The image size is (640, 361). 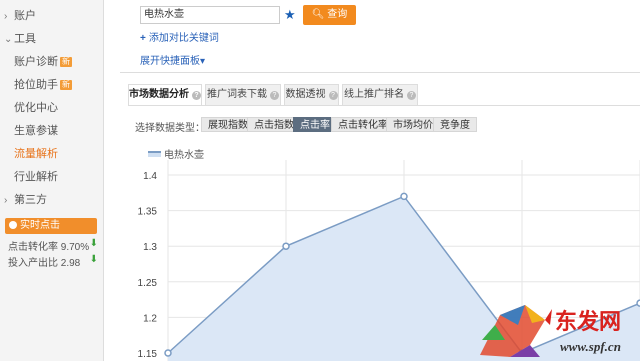 What do you see at coordinates (374, 94) in the screenshot?
I see `tab-label: 线上推广排名` at bounding box center [374, 94].